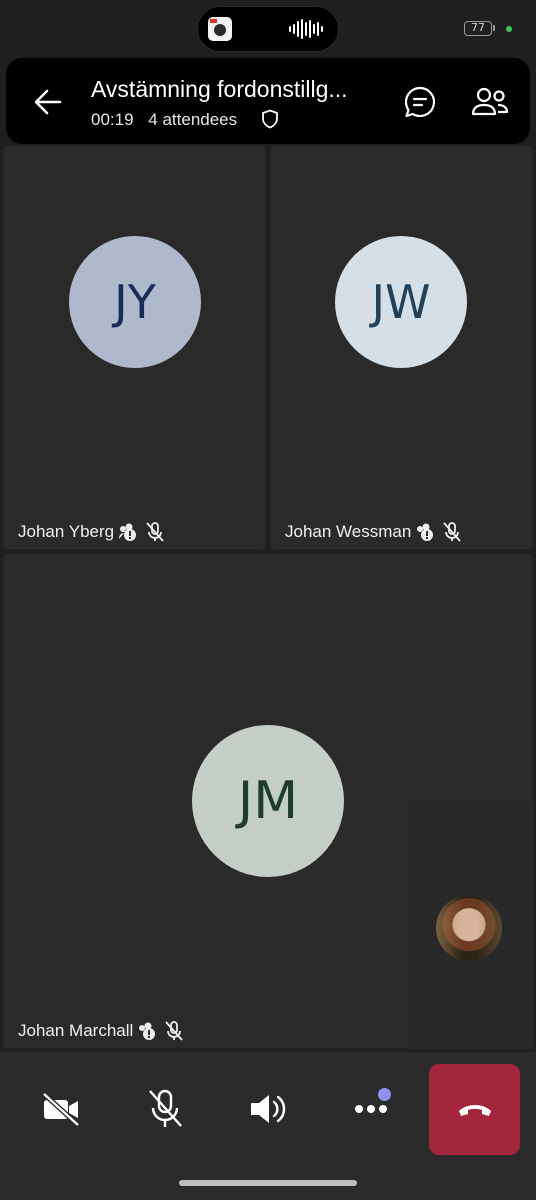 The height and width of the screenshot is (1200, 536). I want to click on participants-icon, so click(490, 102).